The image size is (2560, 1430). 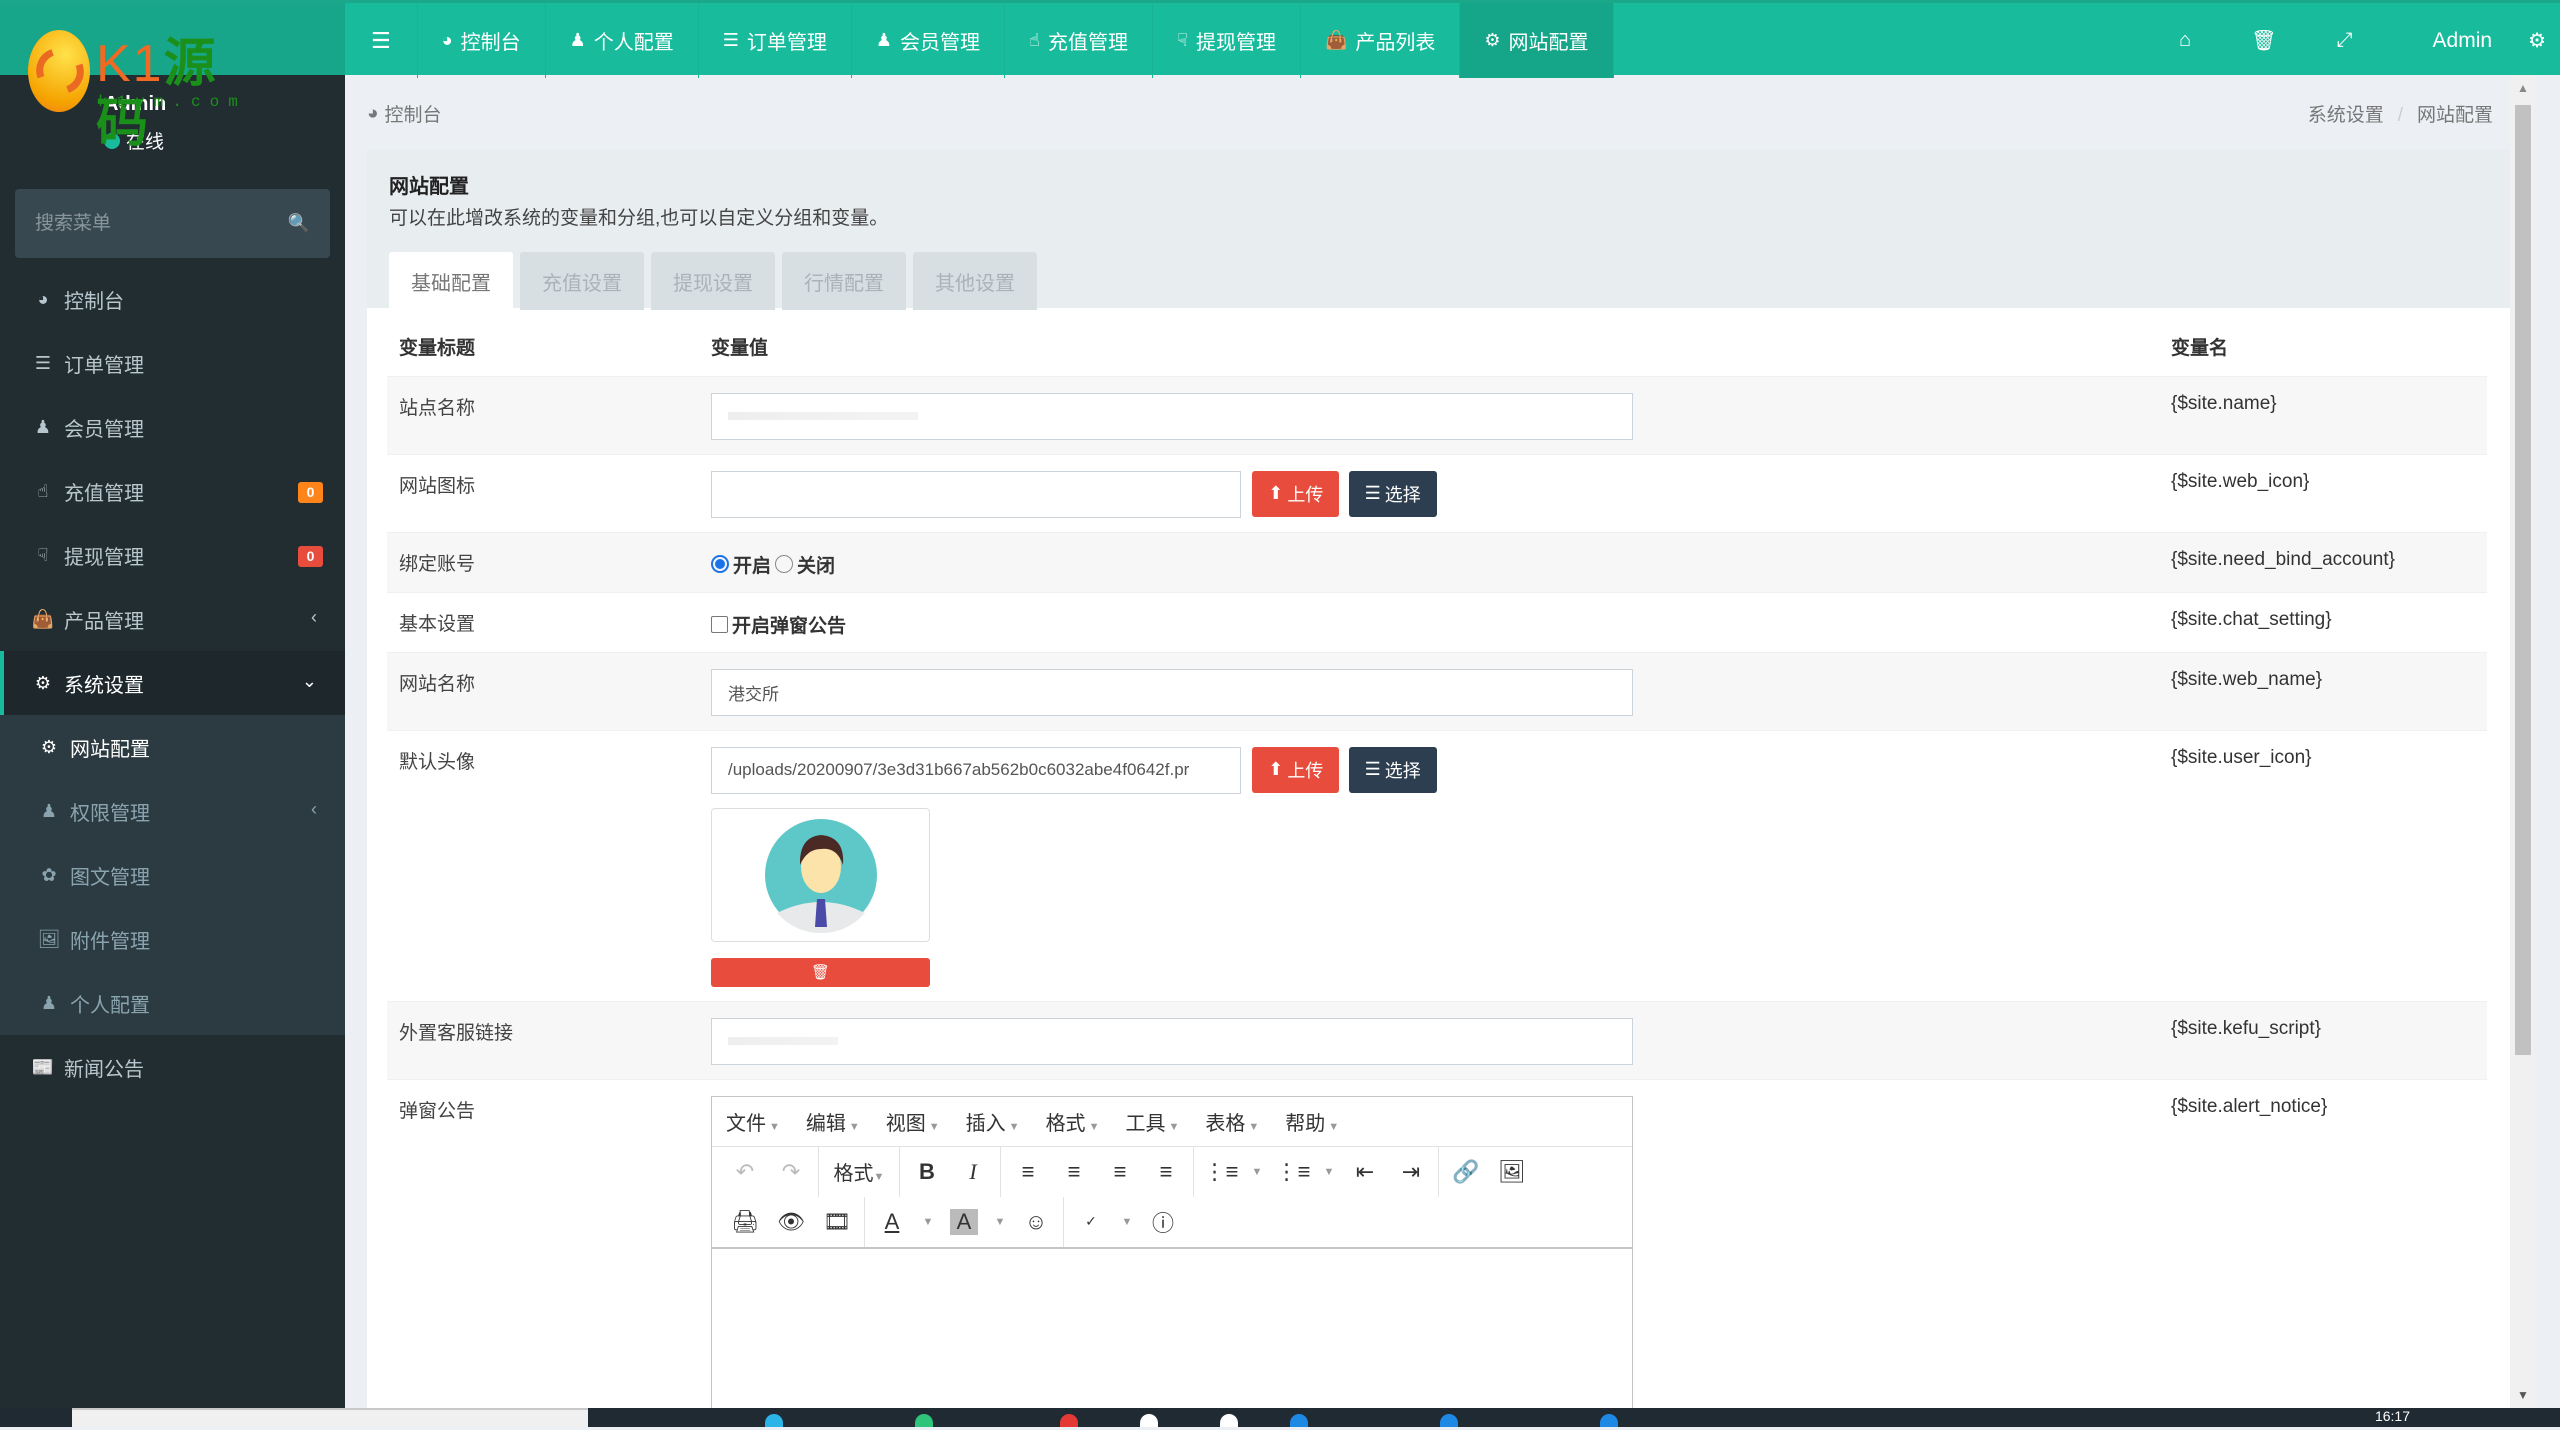 What do you see at coordinates (1079, 40) in the screenshot?
I see `topnav-item-recharge: ☝ 充值管理` at bounding box center [1079, 40].